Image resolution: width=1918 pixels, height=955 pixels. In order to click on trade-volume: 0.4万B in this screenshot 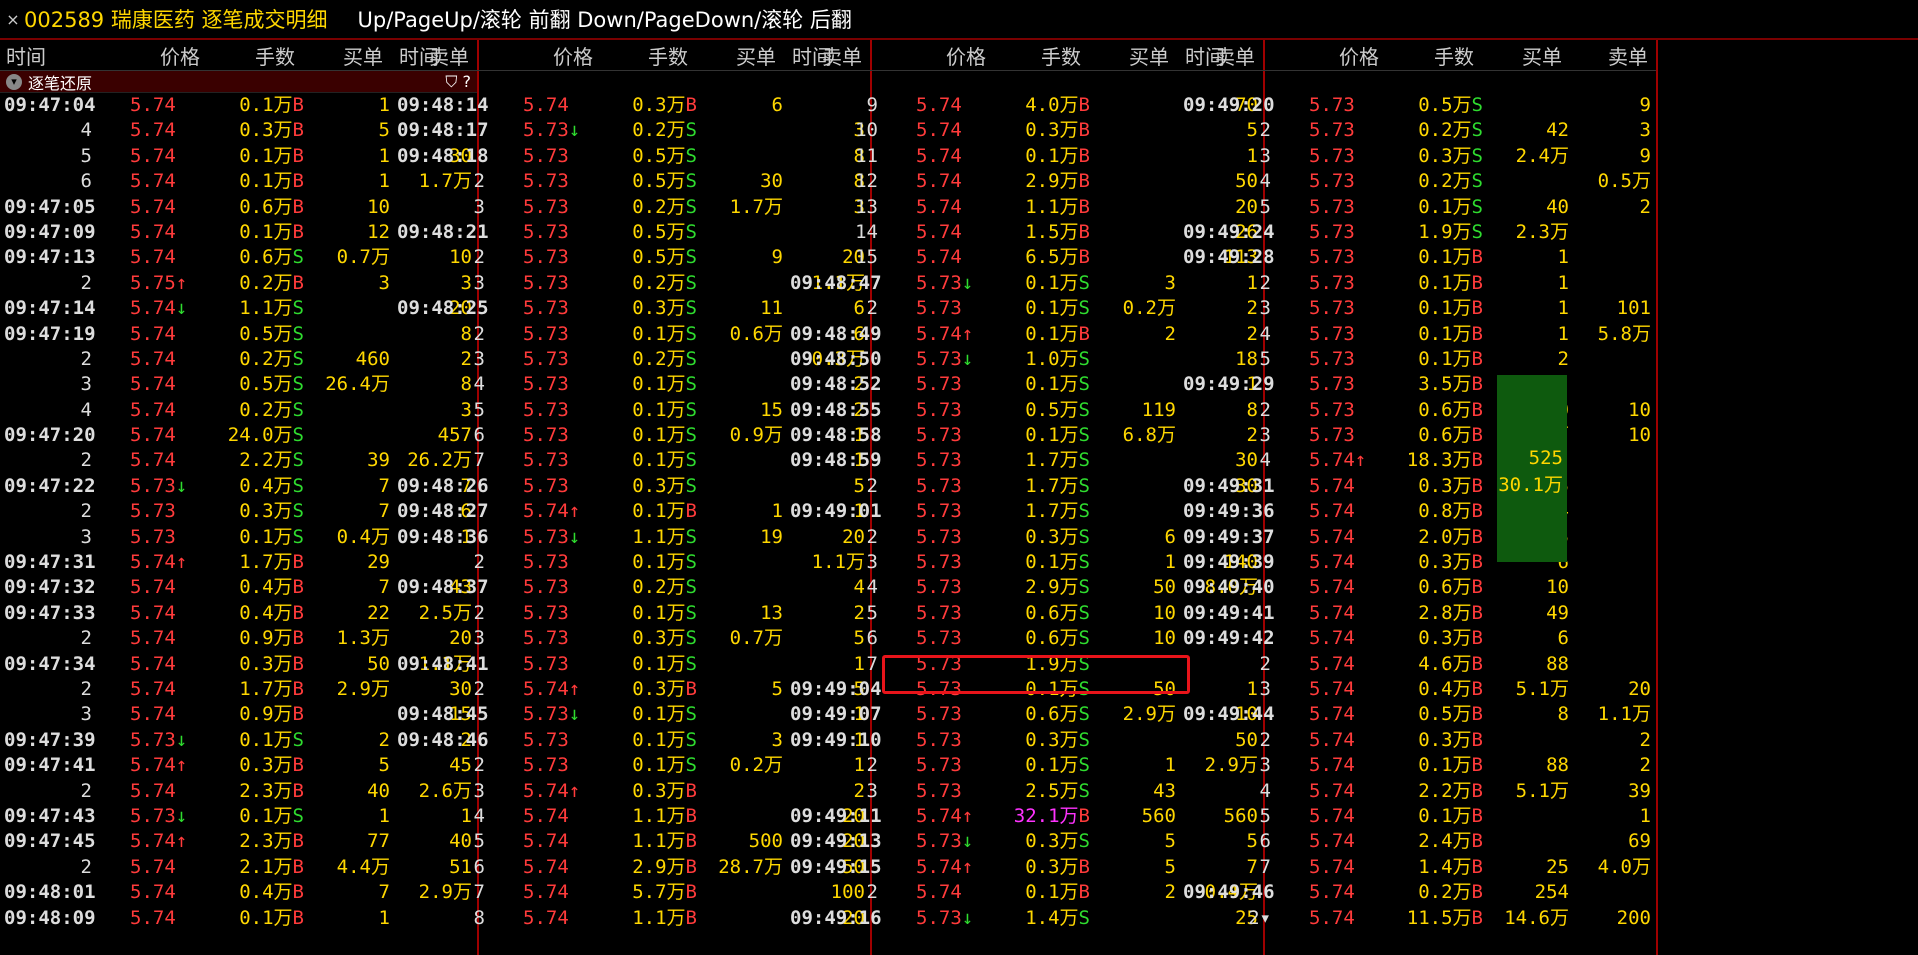, I will do `click(1438, 689)`.